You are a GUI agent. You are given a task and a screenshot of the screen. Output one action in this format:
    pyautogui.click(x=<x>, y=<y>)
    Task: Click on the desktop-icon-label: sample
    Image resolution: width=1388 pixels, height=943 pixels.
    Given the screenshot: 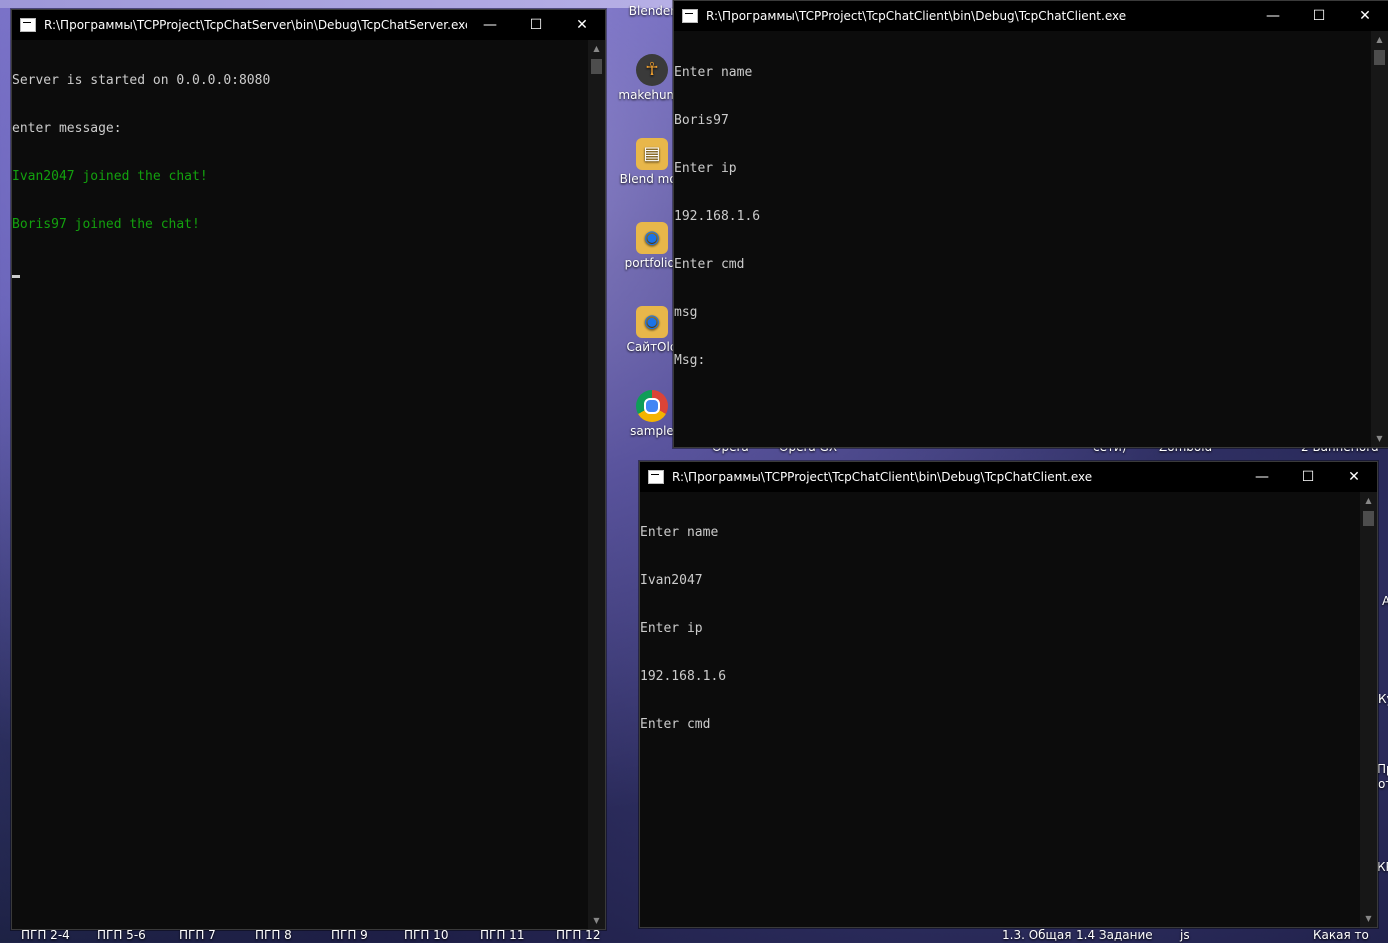 What is the action you would take?
    pyautogui.click(x=652, y=431)
    